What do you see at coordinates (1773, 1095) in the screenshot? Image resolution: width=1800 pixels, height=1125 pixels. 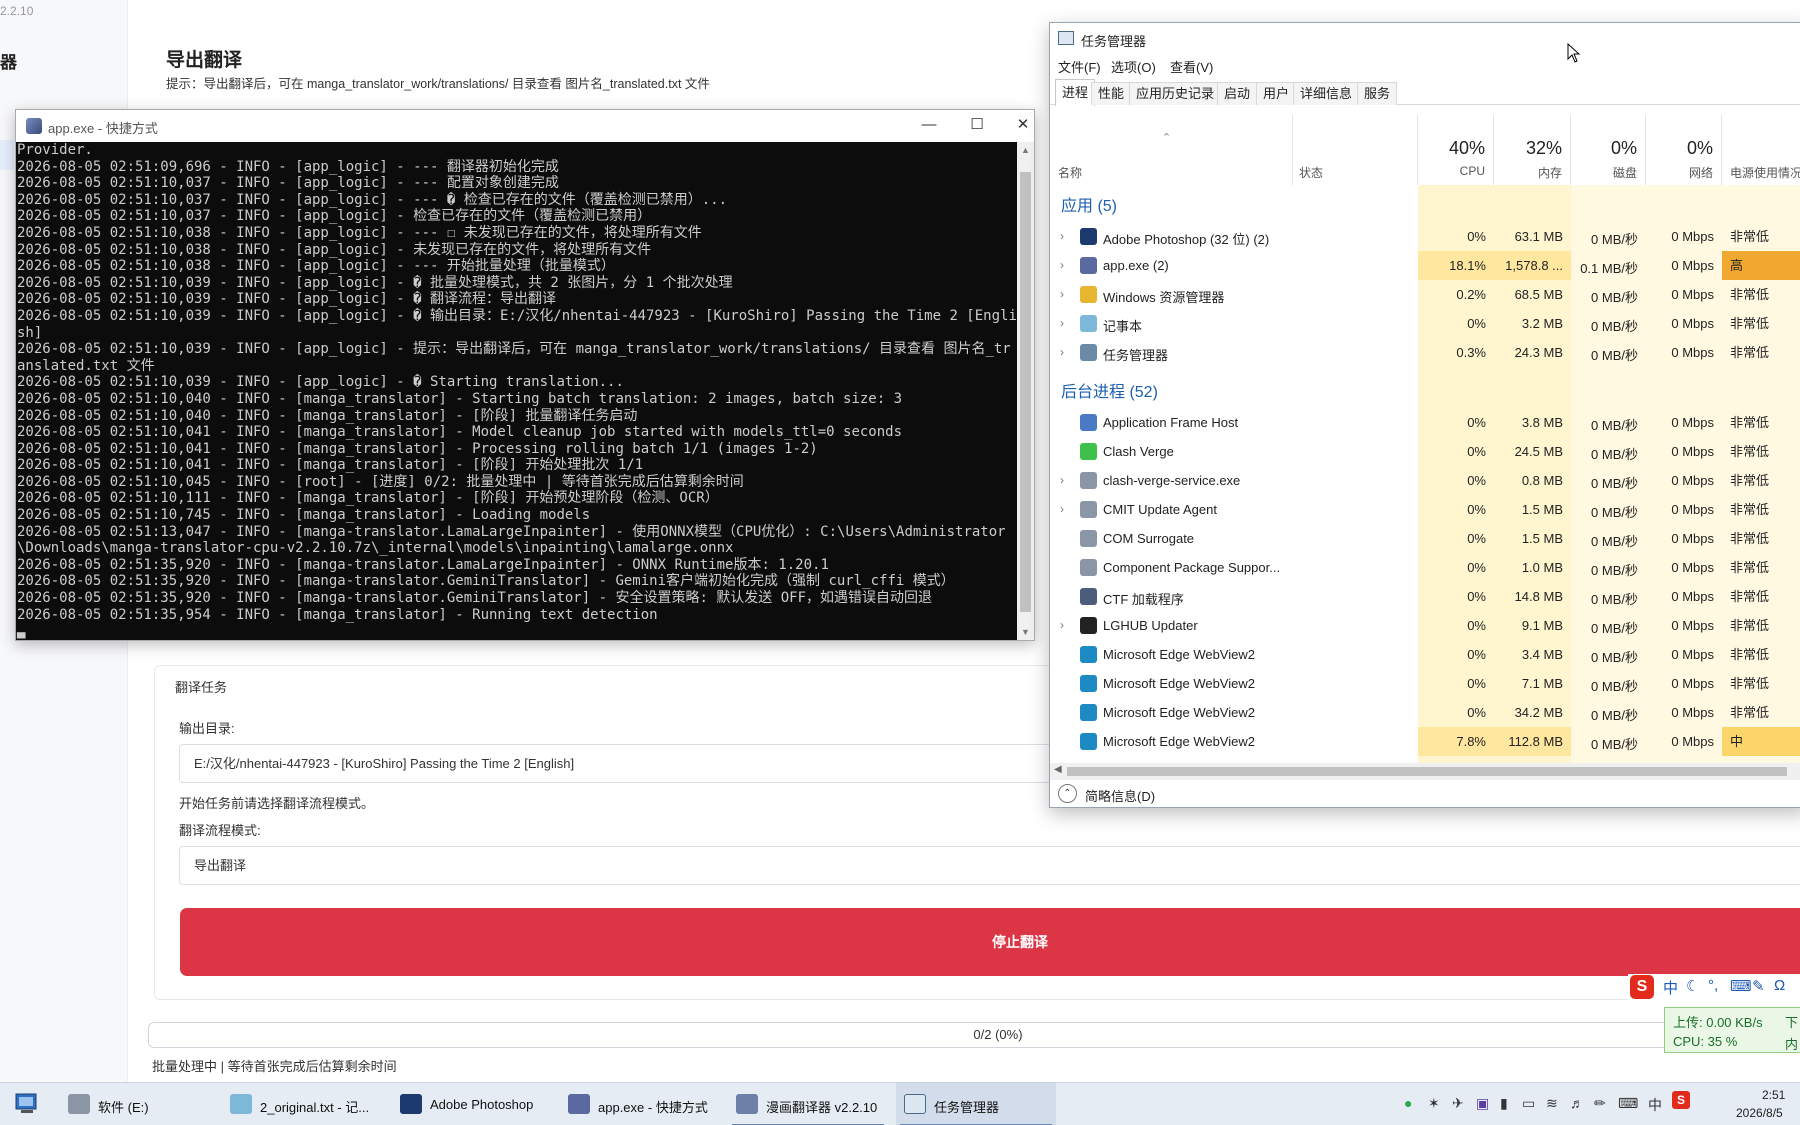 I see `clock-time: 2:51` at bounding box center [1773, 1095].